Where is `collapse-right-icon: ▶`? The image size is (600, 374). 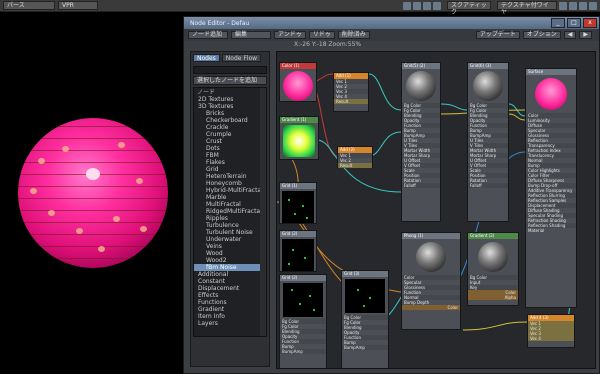
collapse-right-icon: ▶ is located at coordinates (585, 35).